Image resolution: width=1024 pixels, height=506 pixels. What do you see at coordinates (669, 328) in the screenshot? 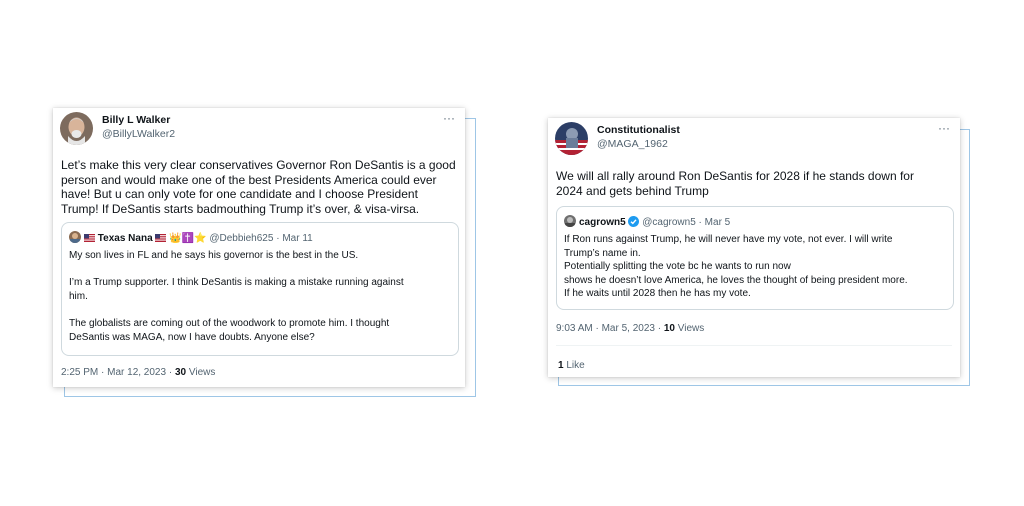
I see `views-count: 10` at bounding box center [669, 328].